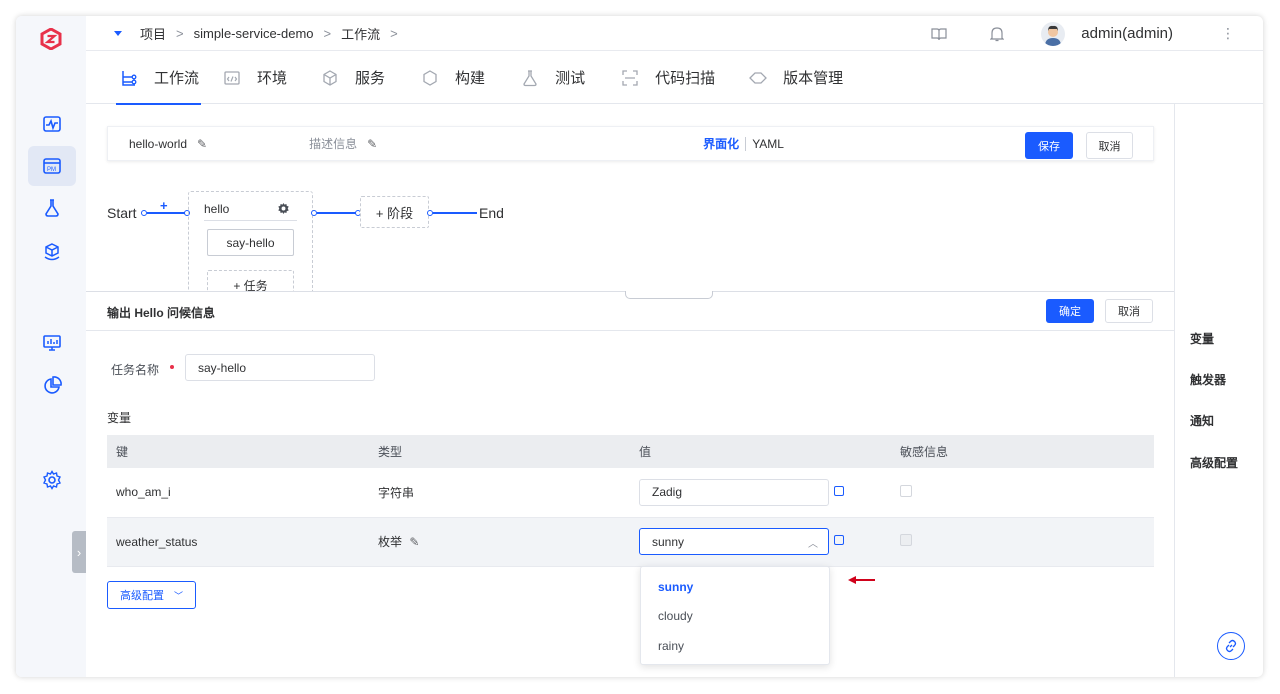 This screenshot has height=694, width=1280. Describe the element at coordinates (861, 580) in the screenshot. I see `annotation-arrow-icon` at that location.